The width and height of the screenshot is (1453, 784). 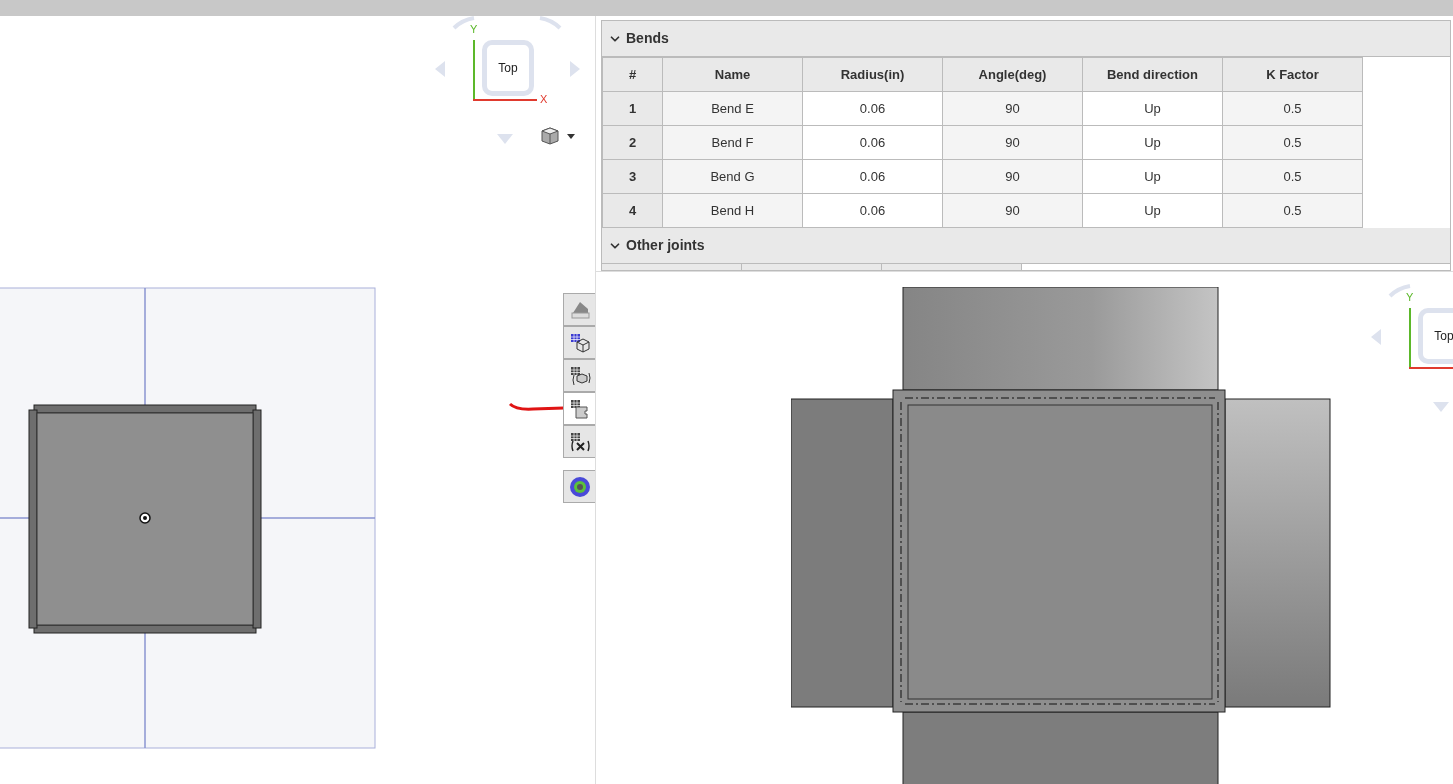 What do you see at coordinates (1292, 74) in the screenshot?
I see `column-header: K Factor` at bounding box center [1292, 74].